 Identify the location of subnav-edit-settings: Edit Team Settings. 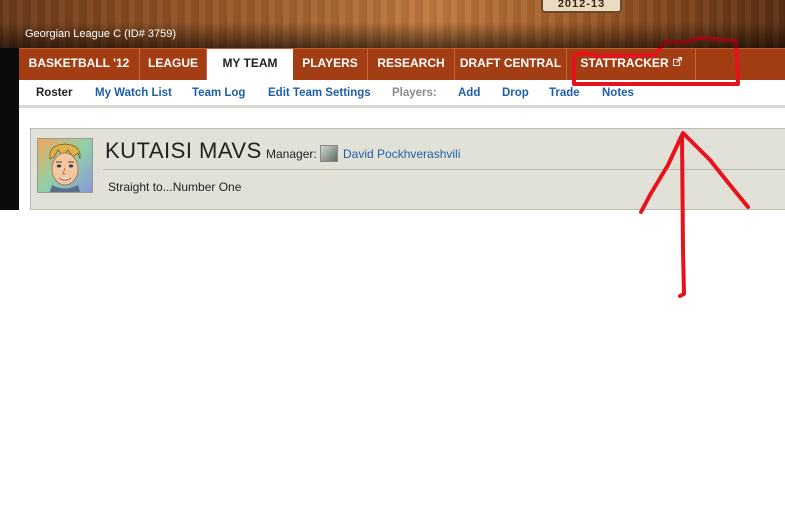
(319, 93).